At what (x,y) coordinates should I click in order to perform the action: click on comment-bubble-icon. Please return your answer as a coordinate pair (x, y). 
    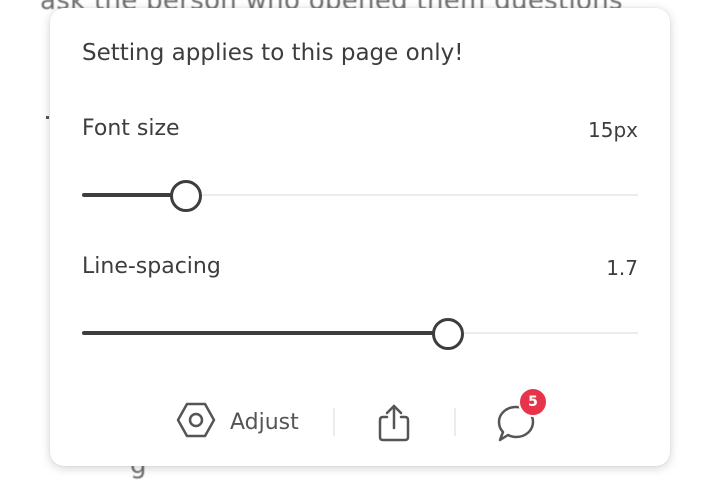
    Looking at the image, I should click on (516, 426).